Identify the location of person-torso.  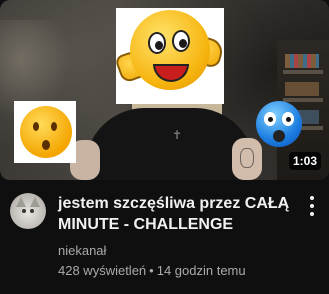
(170, 144).